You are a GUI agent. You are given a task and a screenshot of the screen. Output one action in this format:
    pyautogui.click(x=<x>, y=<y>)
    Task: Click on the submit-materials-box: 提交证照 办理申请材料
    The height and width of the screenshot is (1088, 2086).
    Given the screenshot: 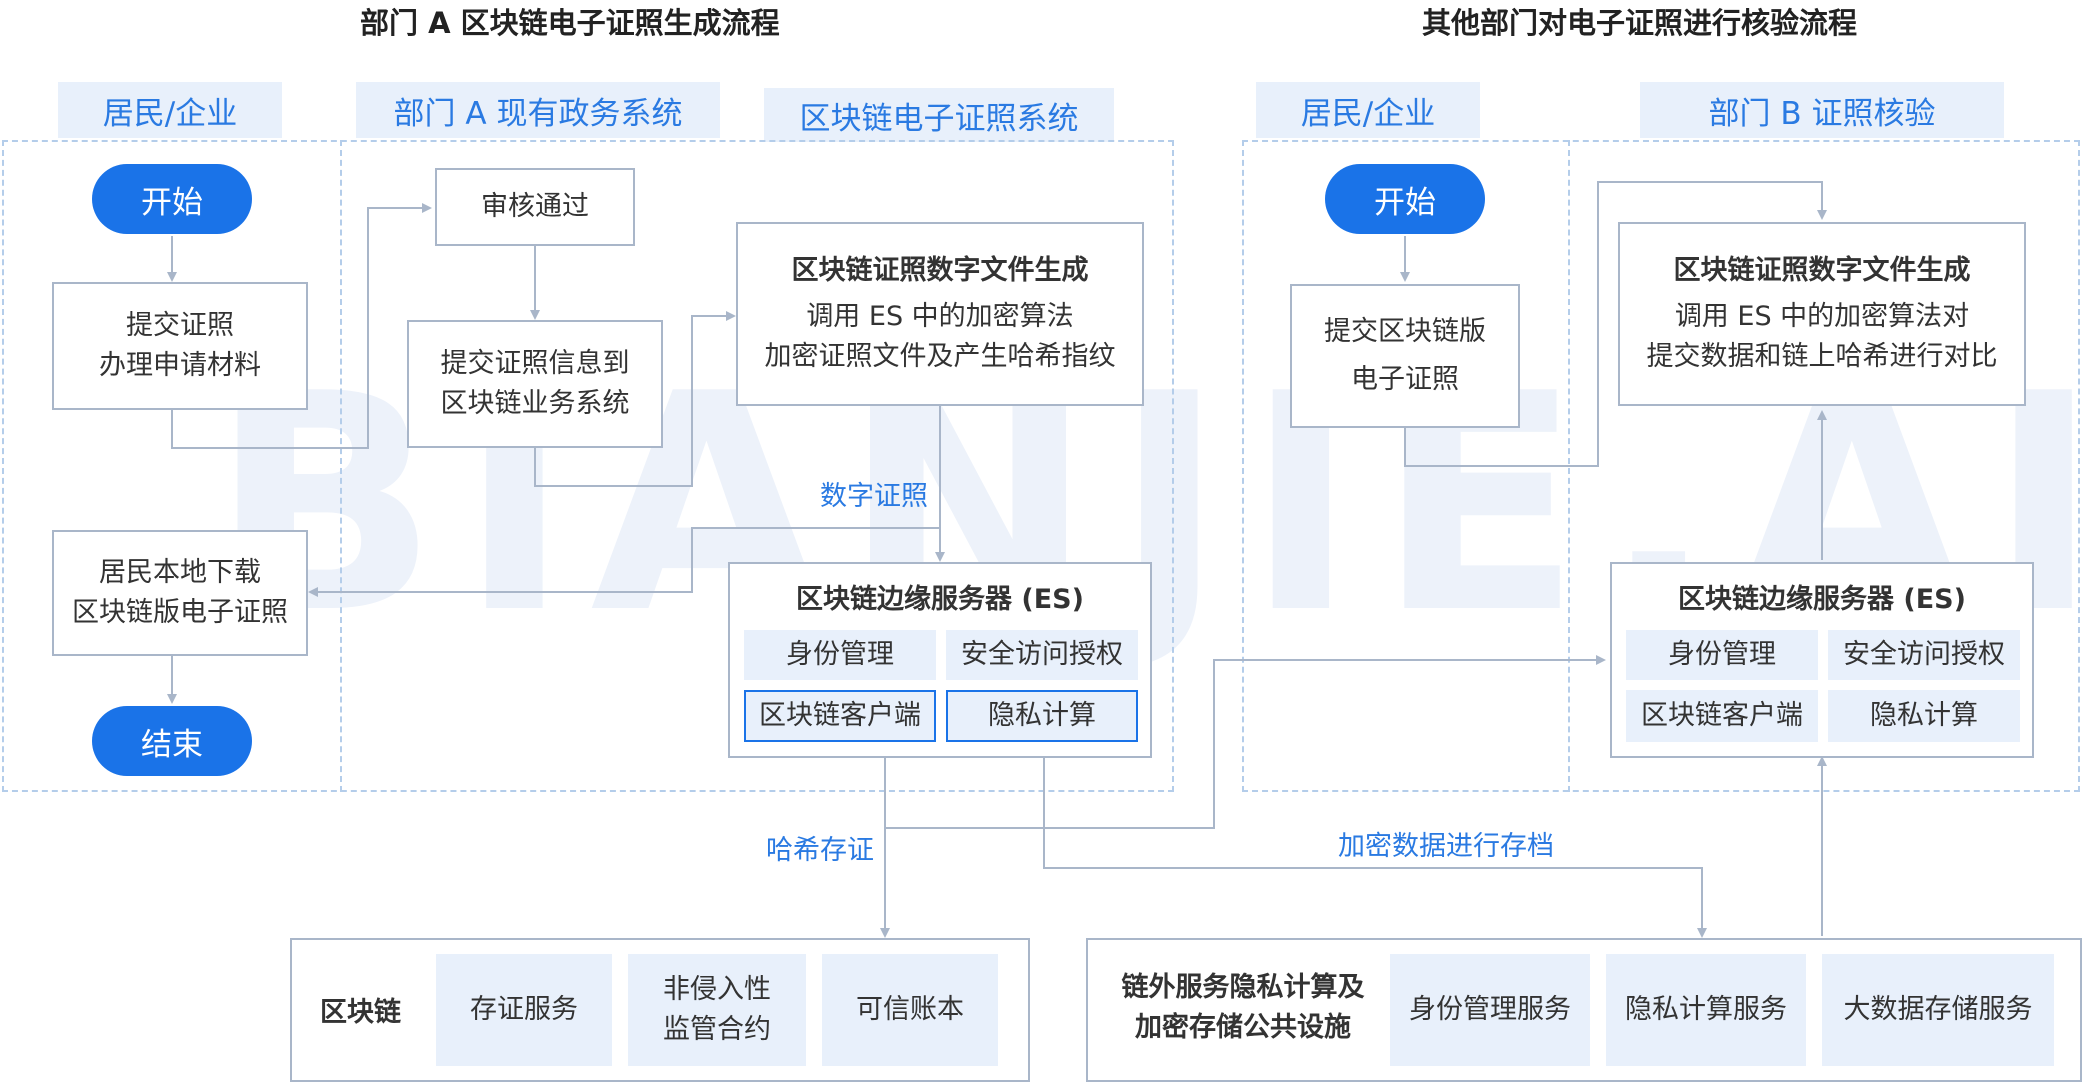 What is the action you would take?
    pyautogui.click(x=180, y=346)
    